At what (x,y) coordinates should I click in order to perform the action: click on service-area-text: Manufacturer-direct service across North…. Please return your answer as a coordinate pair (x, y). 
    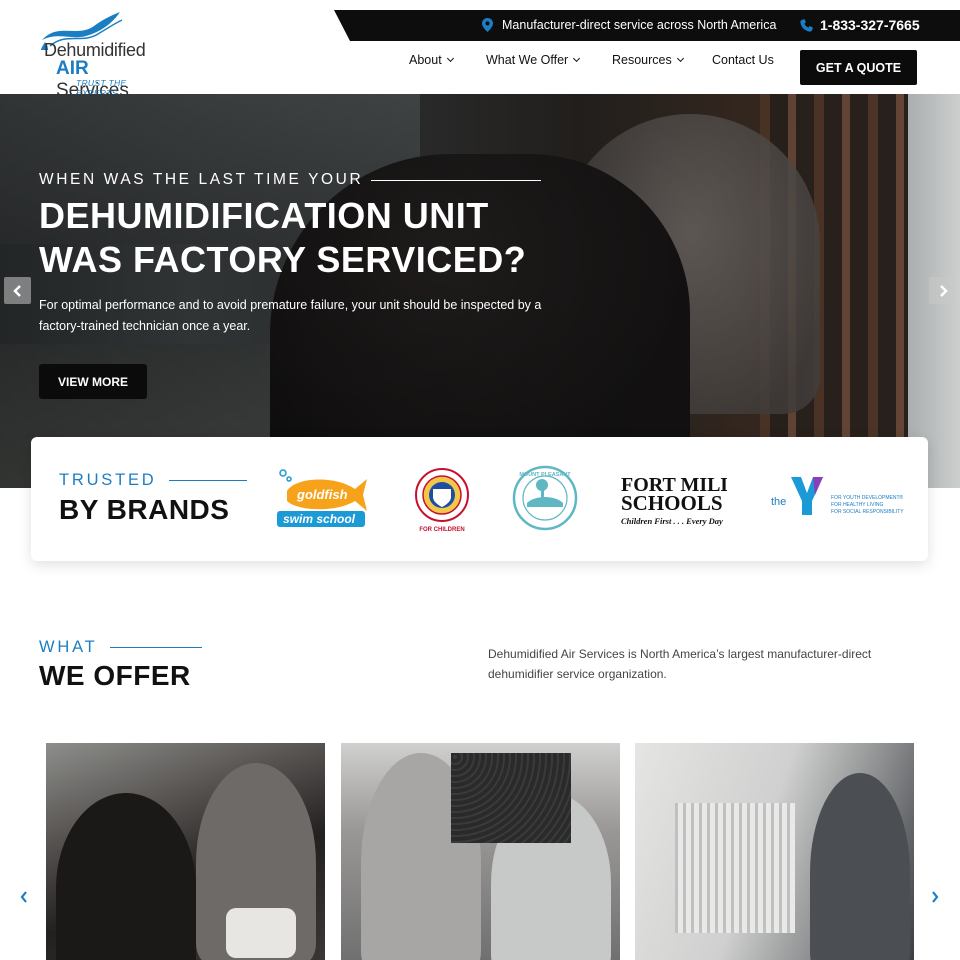
    Looking at the image, I should click on (639, 25).